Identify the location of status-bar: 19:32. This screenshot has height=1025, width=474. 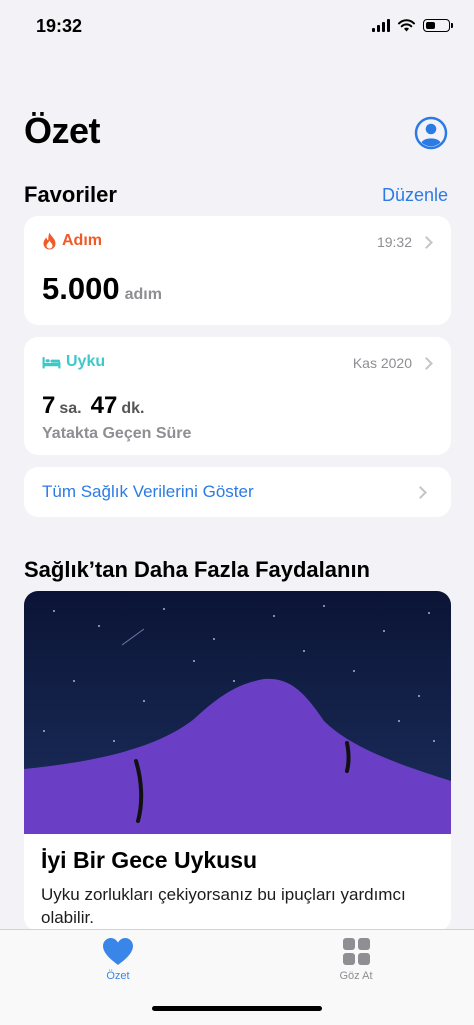
(237, 28).